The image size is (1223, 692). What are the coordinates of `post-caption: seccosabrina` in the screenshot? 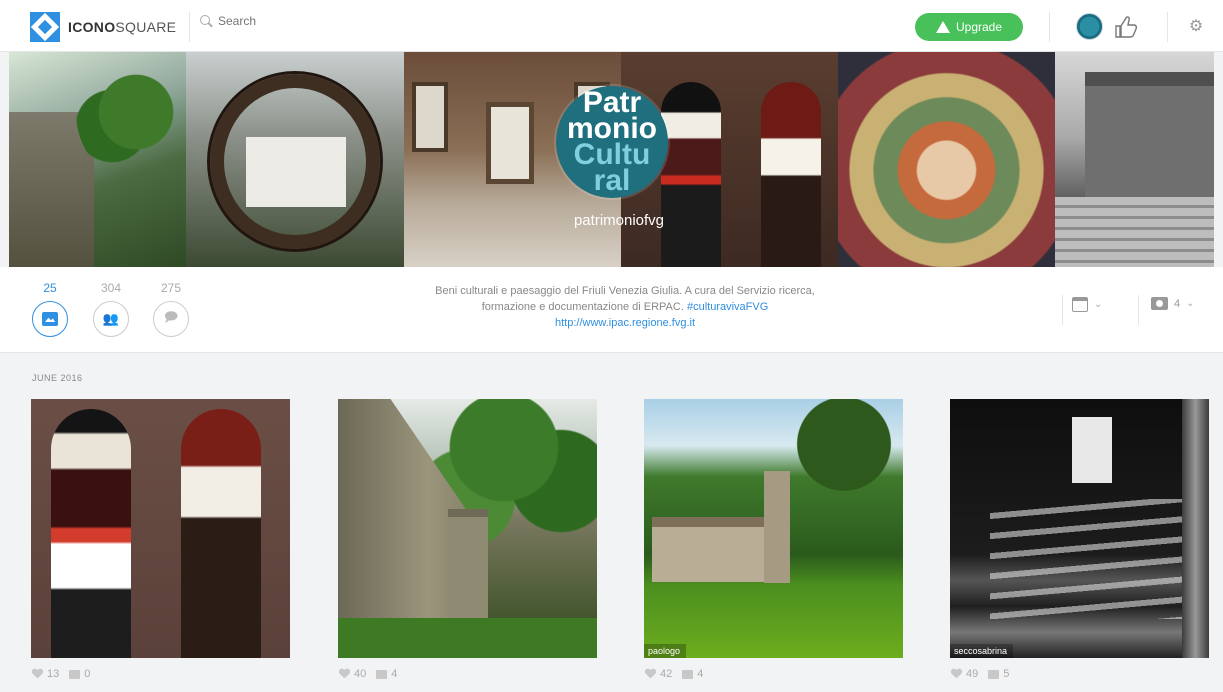 It's located at (982, 651).